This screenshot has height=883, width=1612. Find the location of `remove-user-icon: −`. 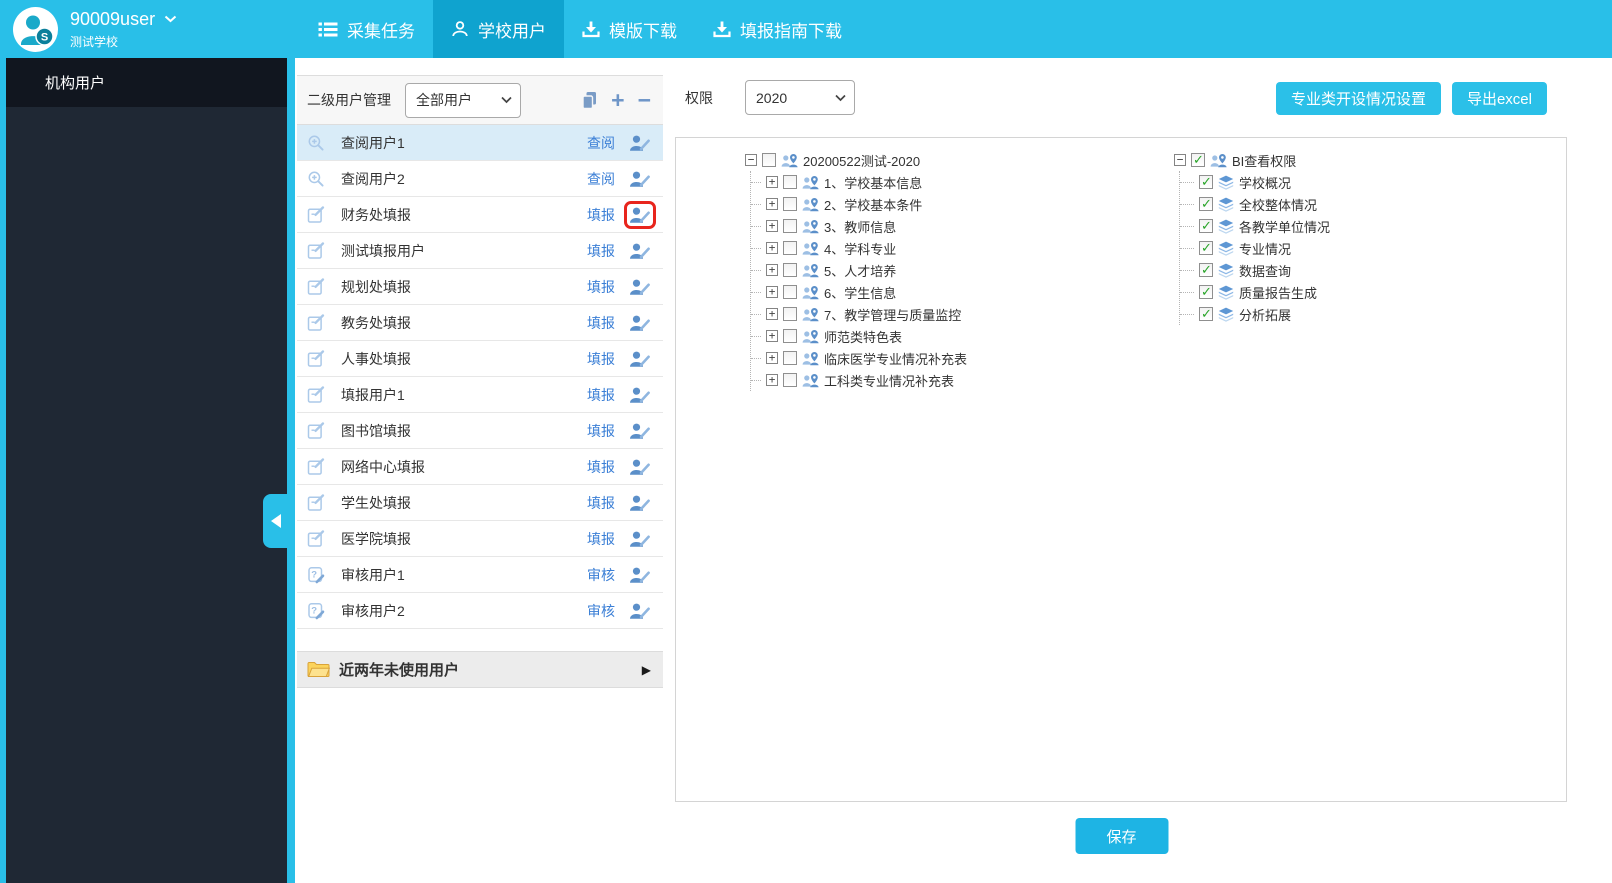

remove-user-icon: − is located at coordinates (644, 100).